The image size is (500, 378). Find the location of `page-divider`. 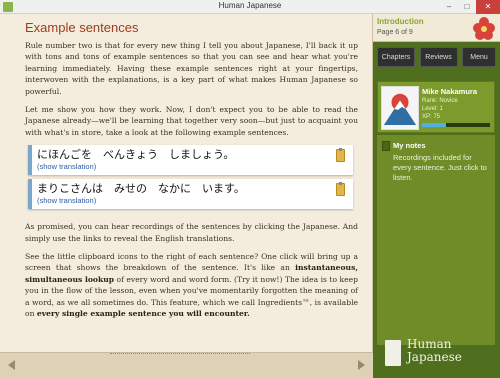

page-divider is located at coordinates (180, 353).